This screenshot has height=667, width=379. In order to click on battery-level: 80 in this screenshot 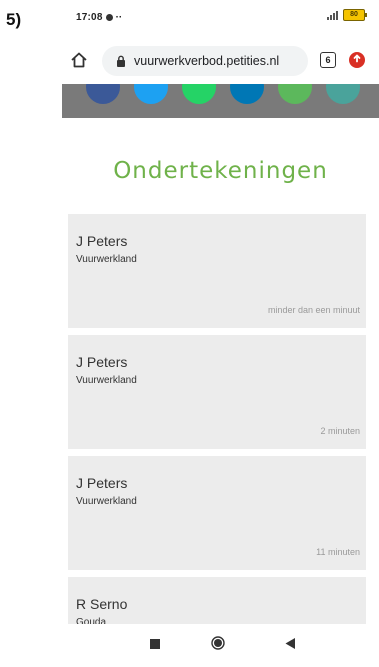, I will do `click(354, 14)`.